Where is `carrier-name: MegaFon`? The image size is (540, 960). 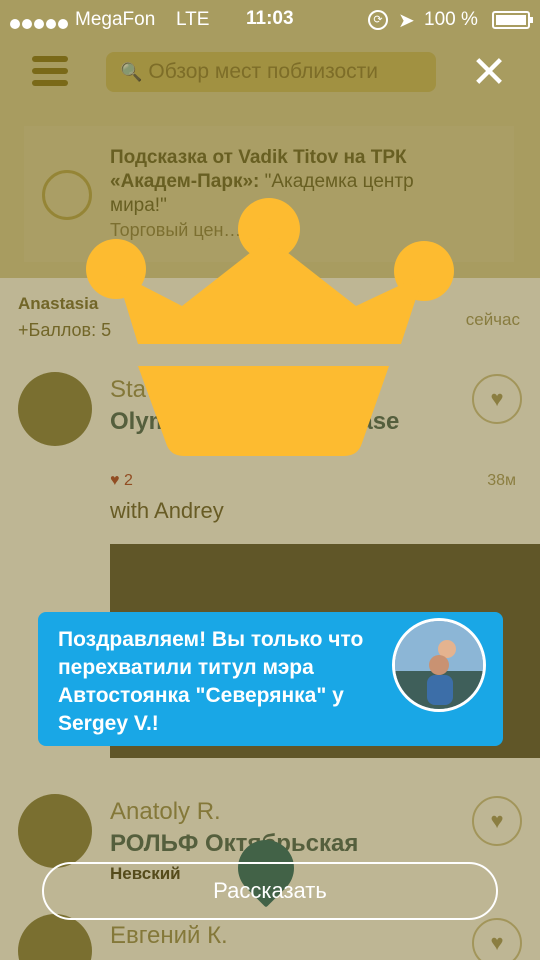
carrier-name: MegaFon is located at coordinates (115, 19).